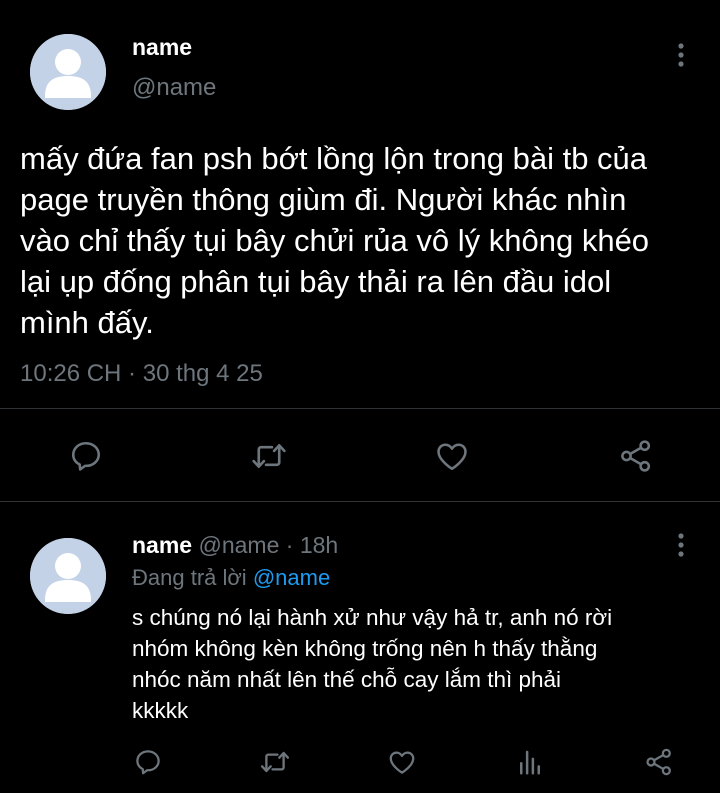  What do you see at coordinates (141, 374) in the screenshot?
I see `tweet-timestamp: 10:26 CH · 30 thg 4 25` at bounding box center [141, 374].